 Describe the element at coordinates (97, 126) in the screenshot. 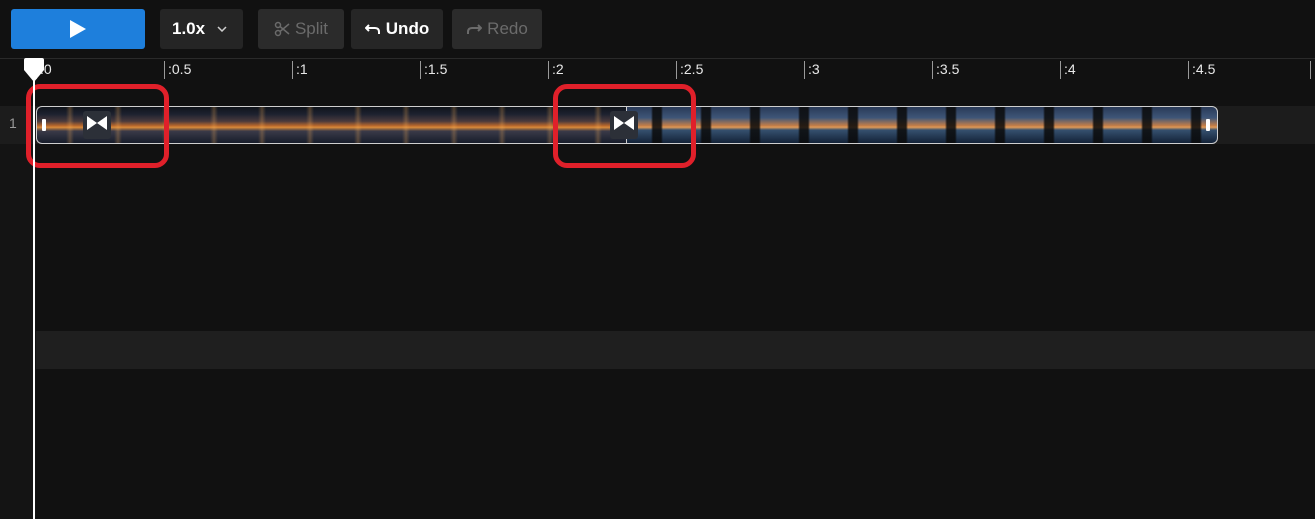

I see `highlight-box-start-transition` at that location.